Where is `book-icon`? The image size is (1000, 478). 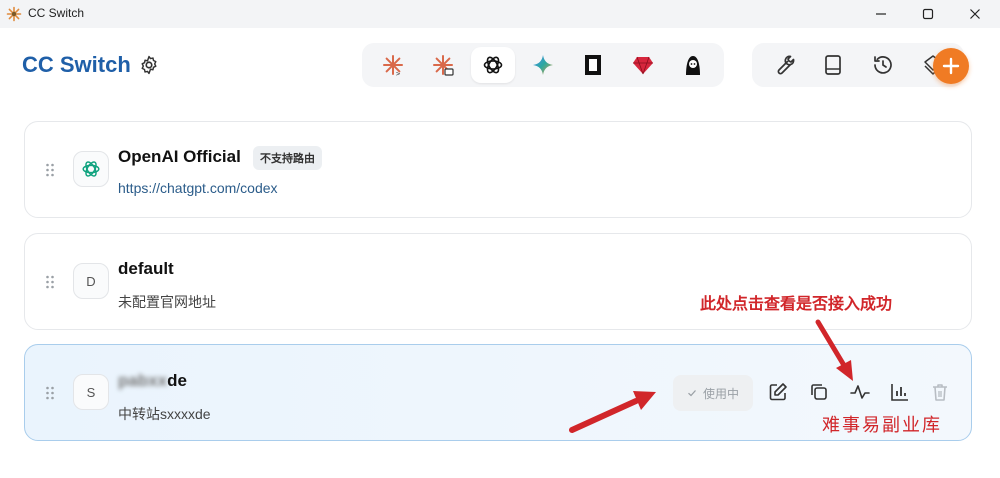 book-icon is located at coordinates (833, 65).